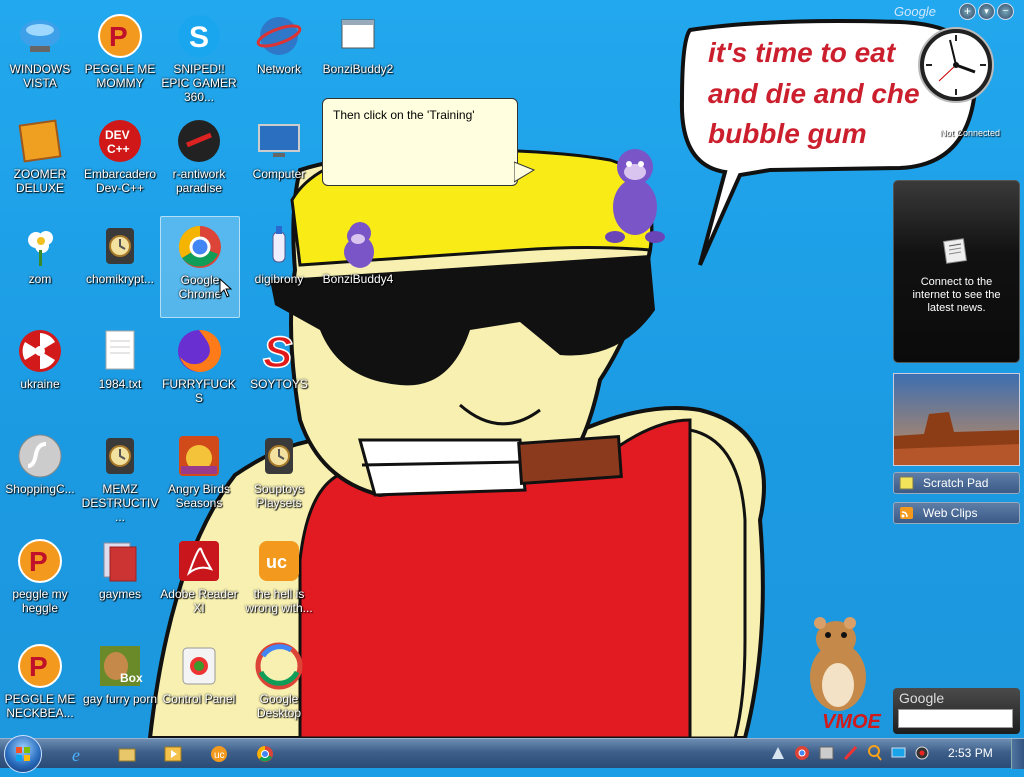 The image size is (1024, 777). I want to click on desktop-icon-google-desktop: Google Desktop, so click(279, 686).